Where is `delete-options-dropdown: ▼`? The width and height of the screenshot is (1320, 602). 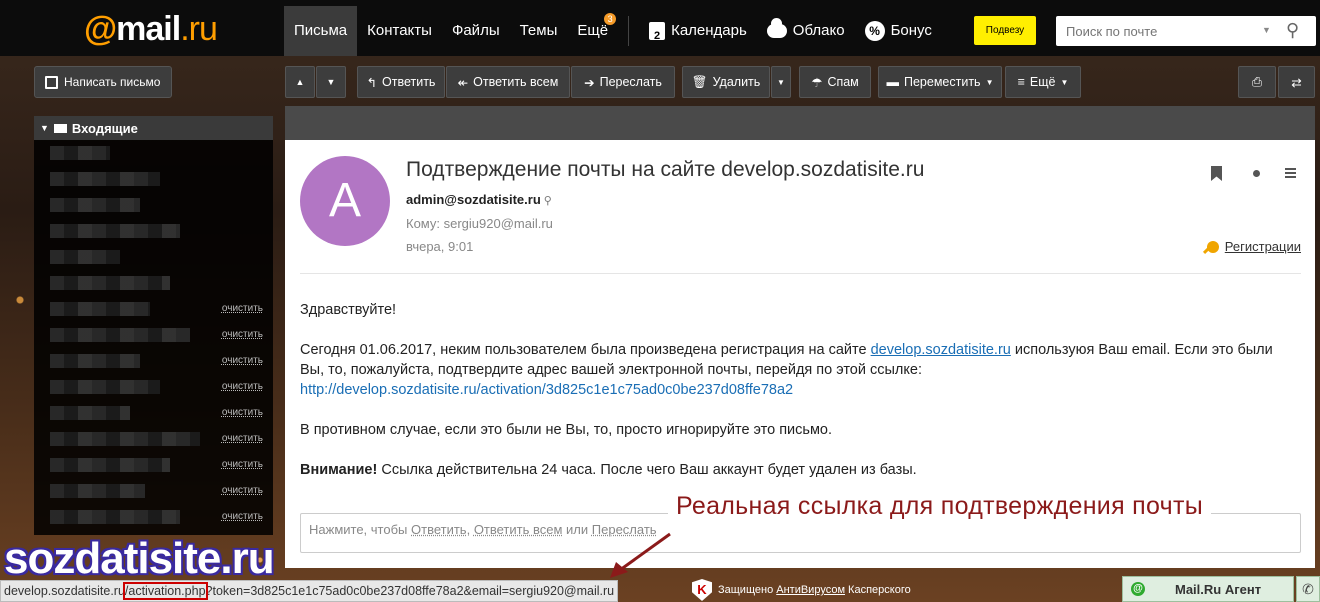
delete-options-dropdown: ▼ is located at coordinates (781, 82).